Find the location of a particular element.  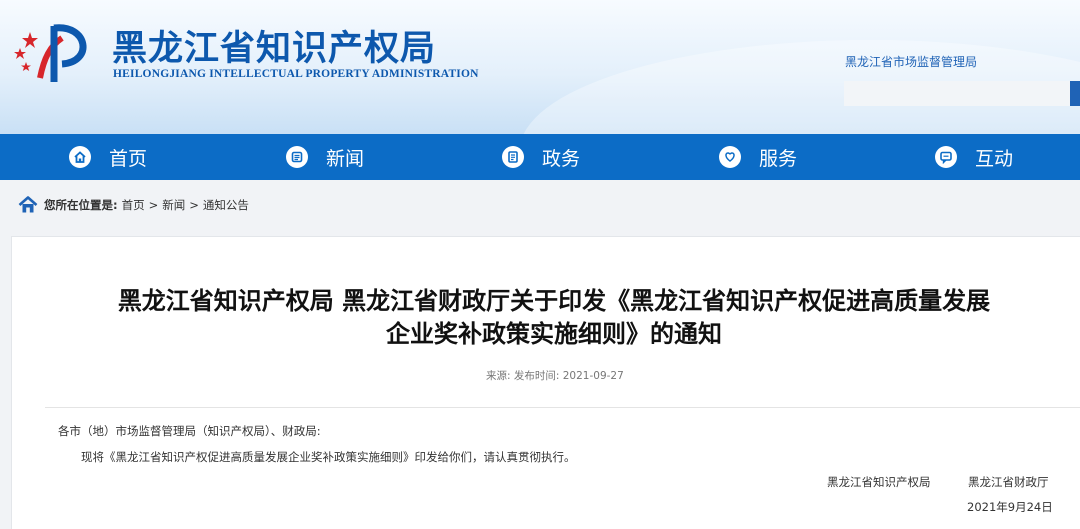

breadcrumb-news-link: 新闻 is located at coordinates (173, 205).